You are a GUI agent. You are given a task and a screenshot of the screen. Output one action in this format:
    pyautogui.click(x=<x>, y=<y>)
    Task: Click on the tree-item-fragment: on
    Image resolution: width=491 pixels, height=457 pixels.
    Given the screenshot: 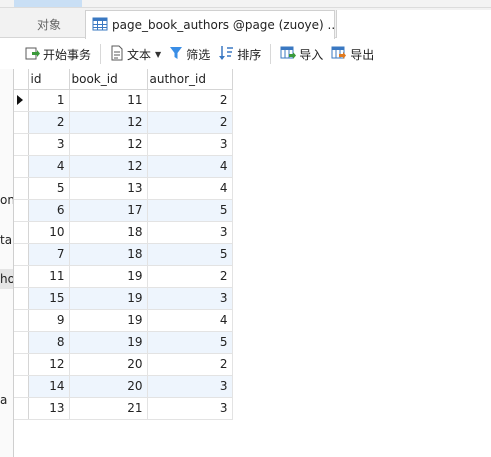 What is the action you would take?
    pyautogui.click(x=6, y=200)
    